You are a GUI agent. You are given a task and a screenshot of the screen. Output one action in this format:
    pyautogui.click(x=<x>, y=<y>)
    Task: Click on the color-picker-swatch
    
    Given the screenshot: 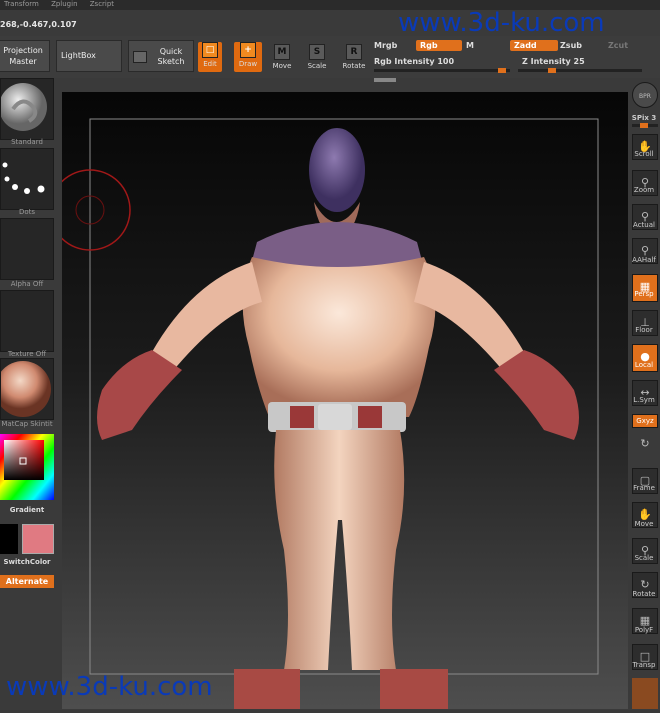 What is the action you would take?
    pyautogui.click(x=27, y=467)
    